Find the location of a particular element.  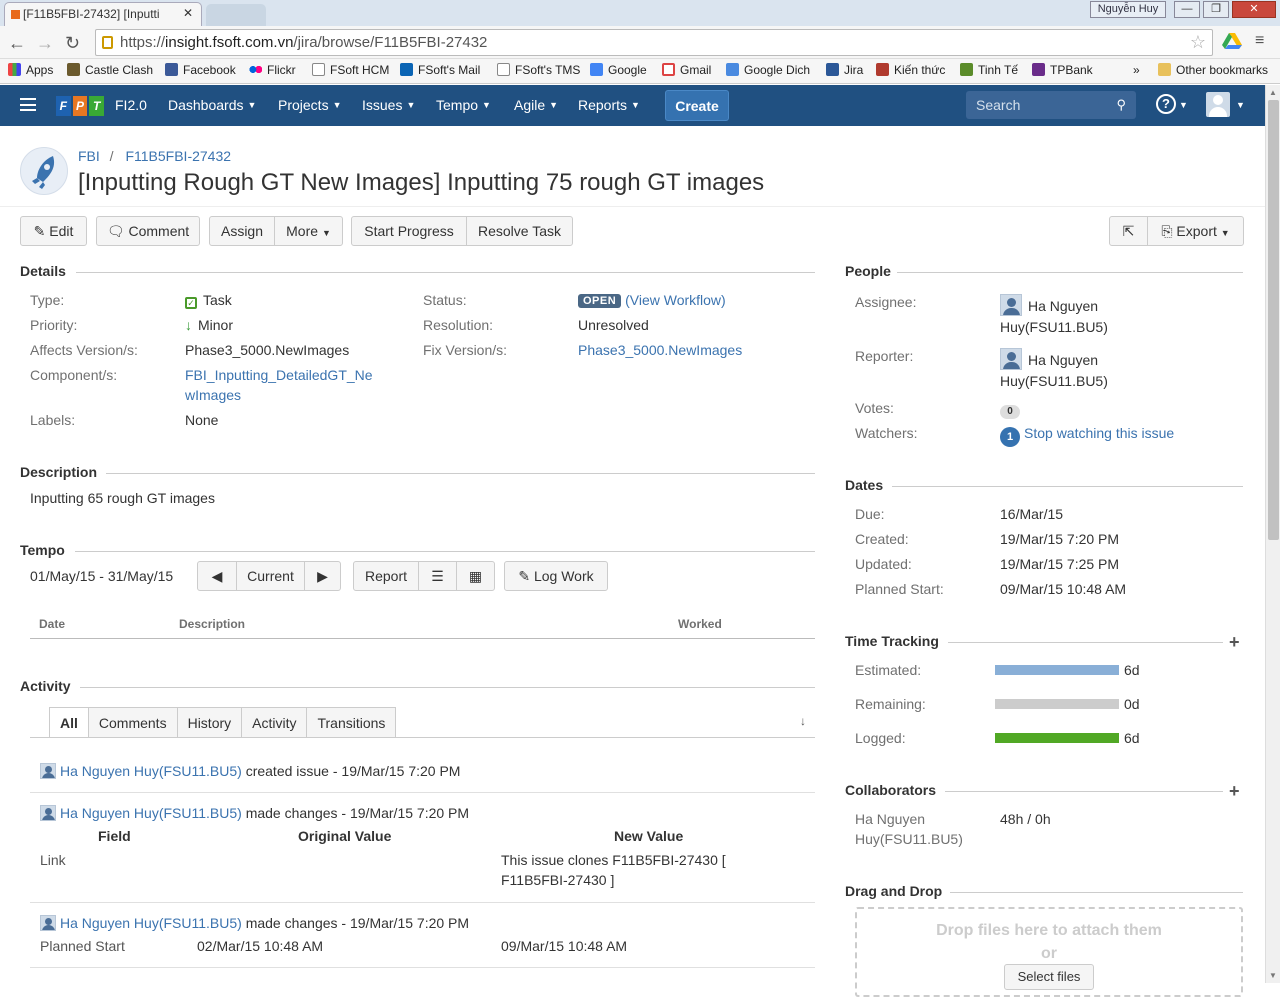

labels-value: None is located at coordinates (201, 420).